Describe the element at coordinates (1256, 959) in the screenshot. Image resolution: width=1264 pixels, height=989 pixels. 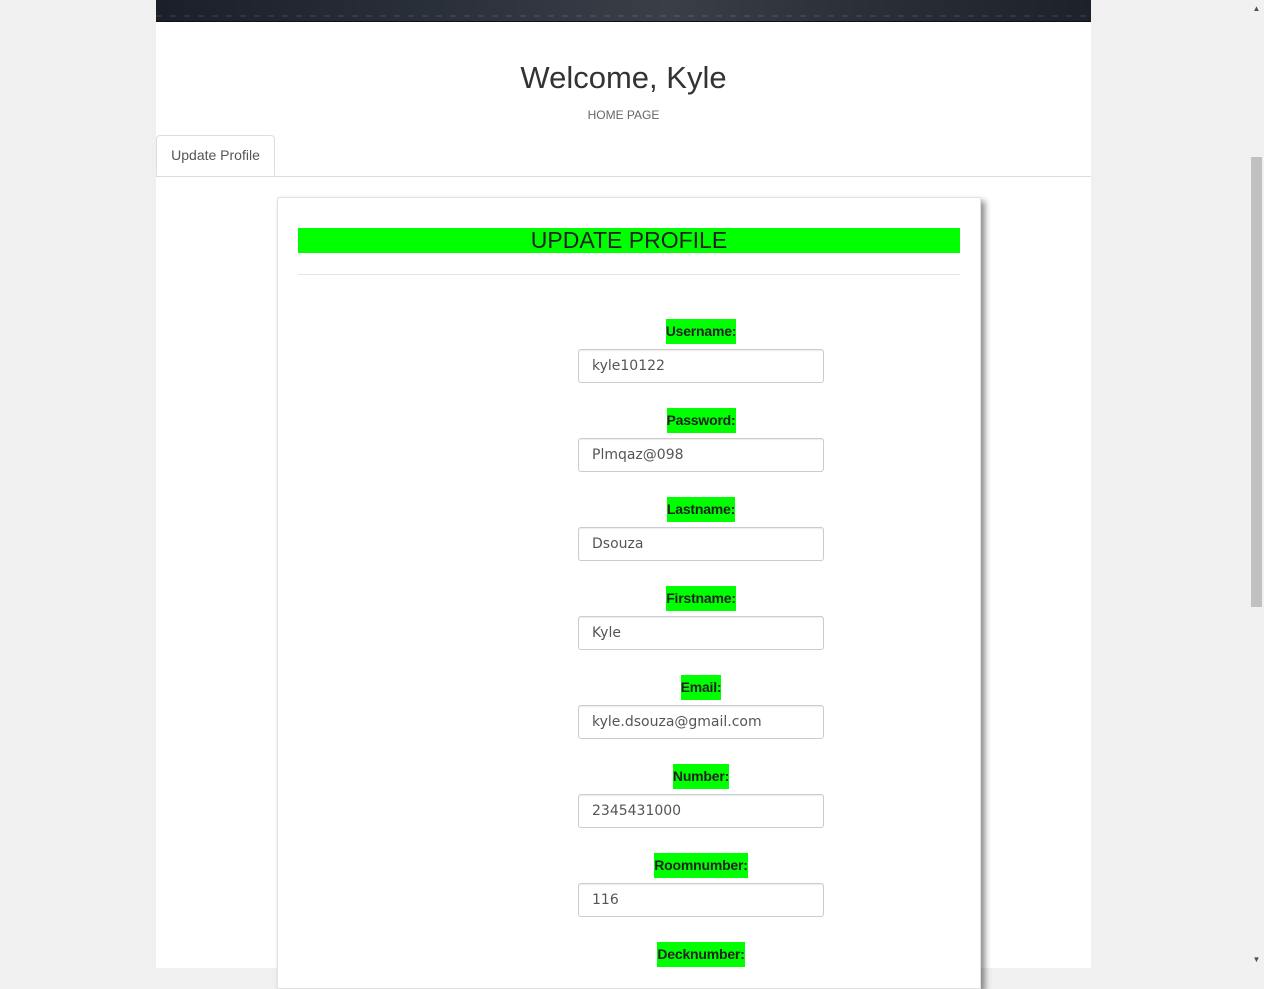
I see `triangle-down-icon: ▼` at that location.